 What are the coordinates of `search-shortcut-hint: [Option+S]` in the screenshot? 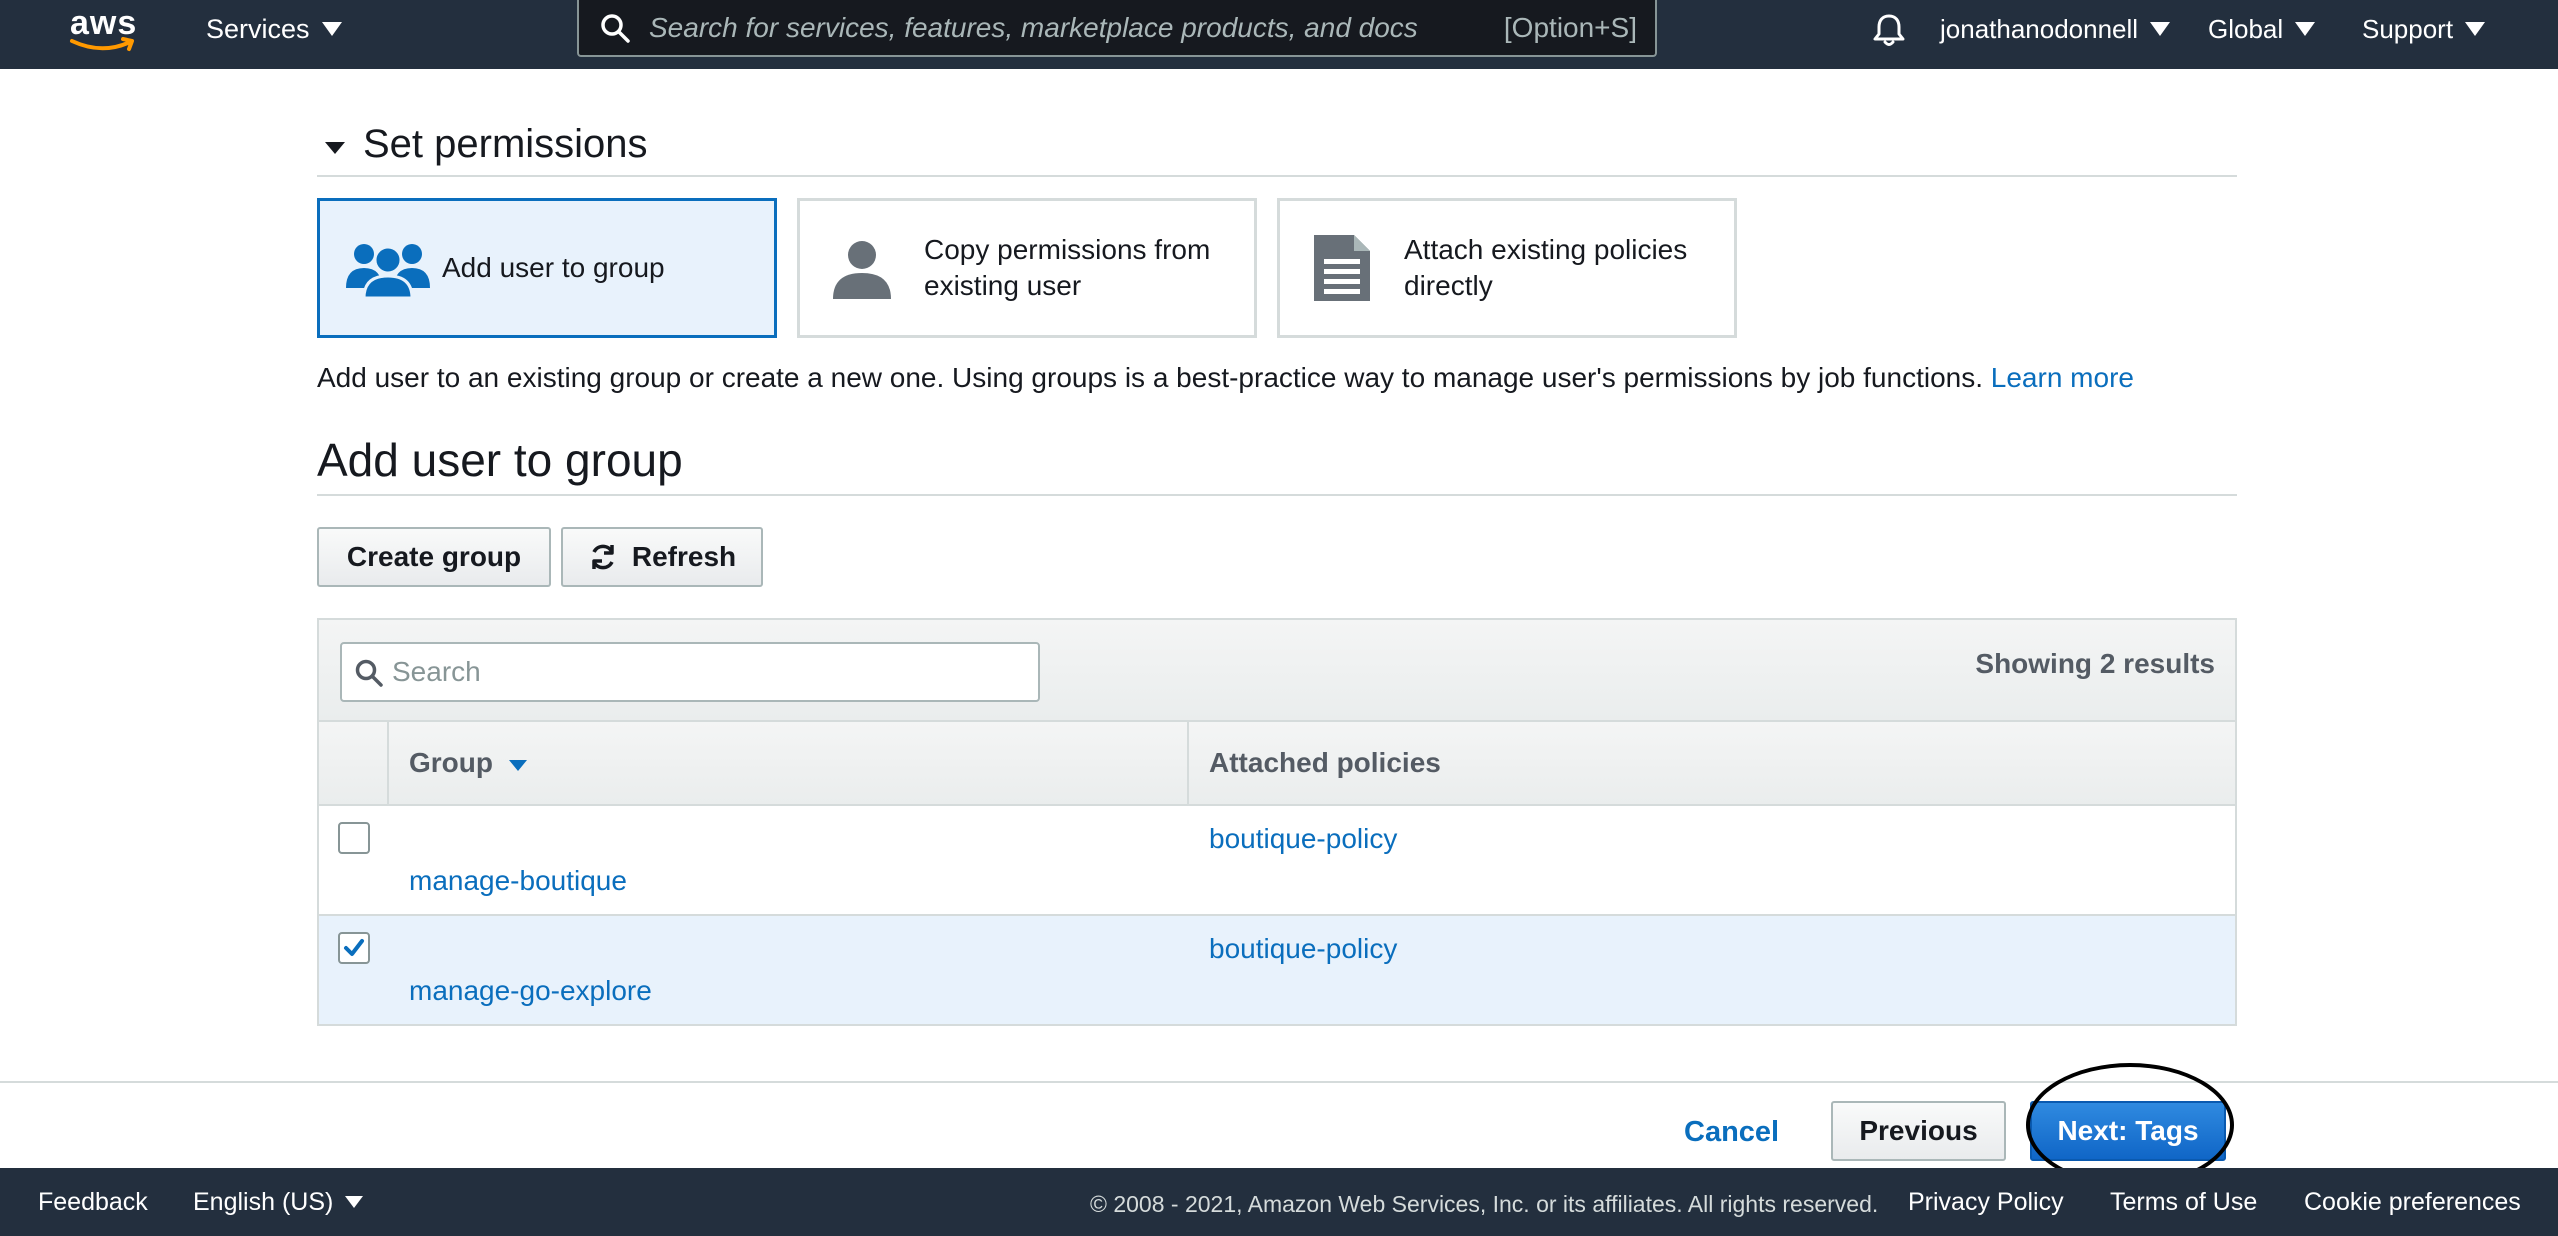 It's located at (1570, 27).